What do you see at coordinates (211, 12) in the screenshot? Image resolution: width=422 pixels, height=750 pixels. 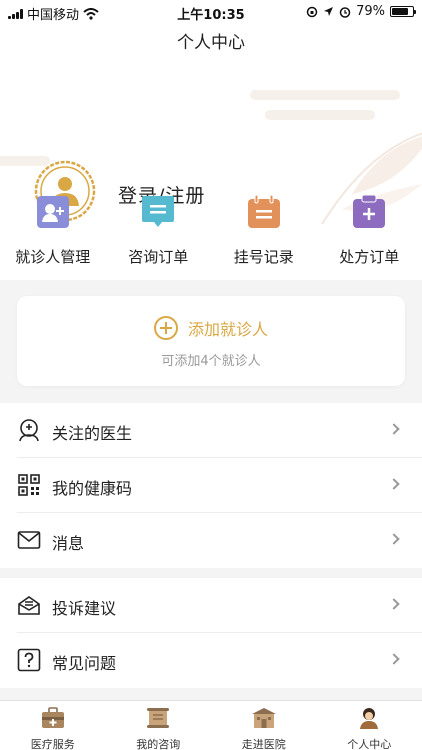 I see `status-bar: 中国移动 上午10:35 79%` at bounding box center [211, 12].